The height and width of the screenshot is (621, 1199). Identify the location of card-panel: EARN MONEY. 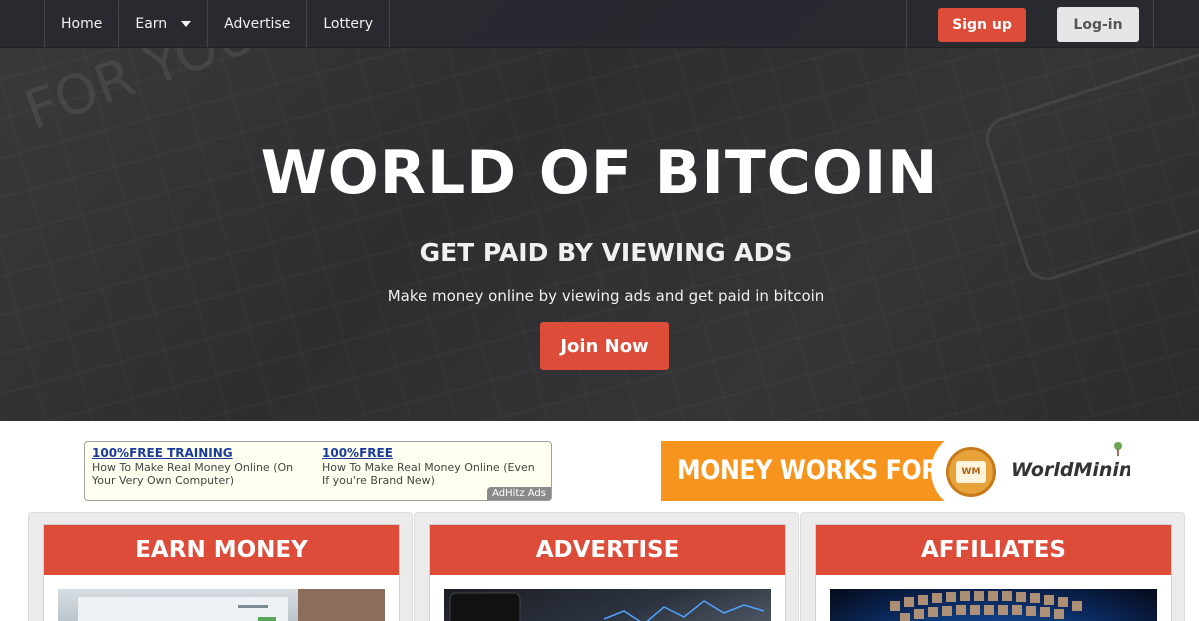
(221, 572).